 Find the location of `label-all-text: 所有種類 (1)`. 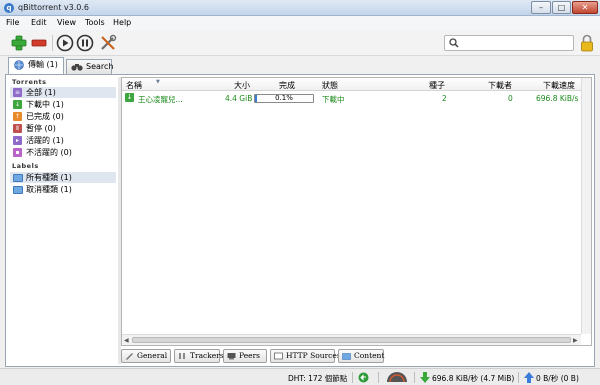

label-all-text: 所有種類 (1) is located at coordinates (49, 177).